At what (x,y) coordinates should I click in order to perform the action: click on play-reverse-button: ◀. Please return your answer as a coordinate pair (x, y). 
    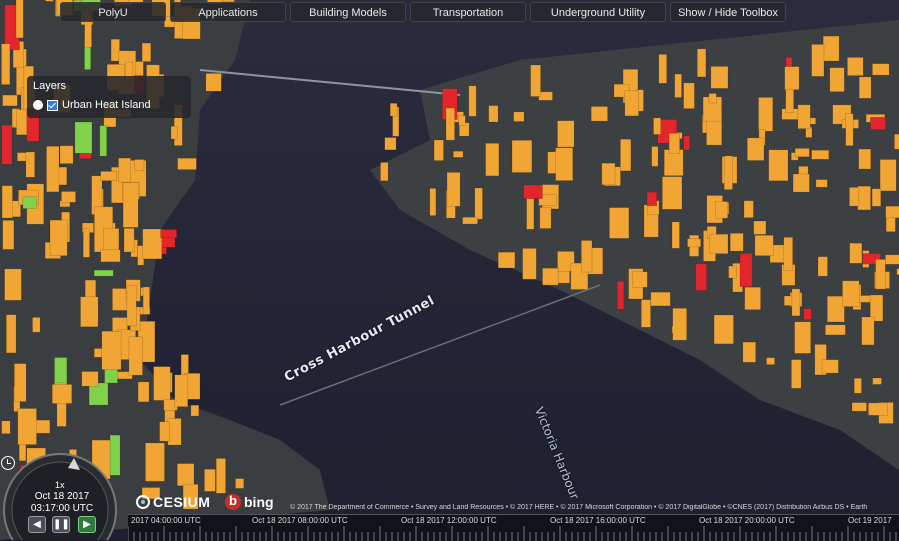
    Looking at the image, I should click on (37, 524).